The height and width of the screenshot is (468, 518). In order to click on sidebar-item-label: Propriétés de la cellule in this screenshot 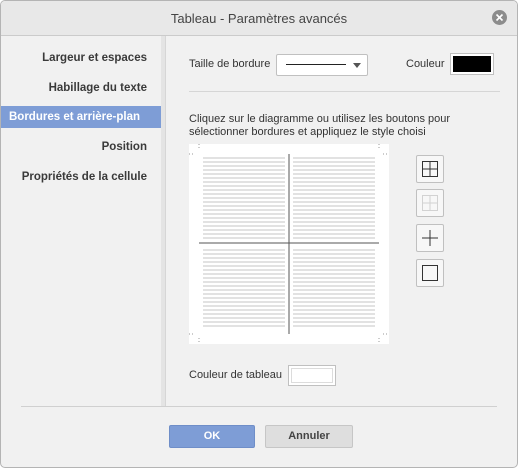, I will do `click(84, 177)`.